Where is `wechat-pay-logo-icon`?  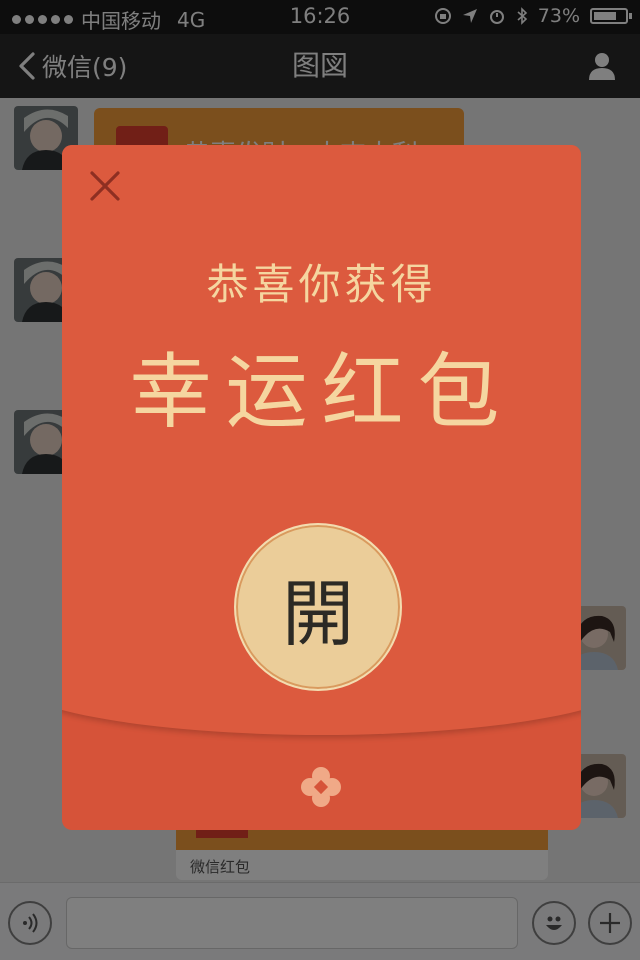
wechat-pay-logo-icon is located at coordinates (321, 787).